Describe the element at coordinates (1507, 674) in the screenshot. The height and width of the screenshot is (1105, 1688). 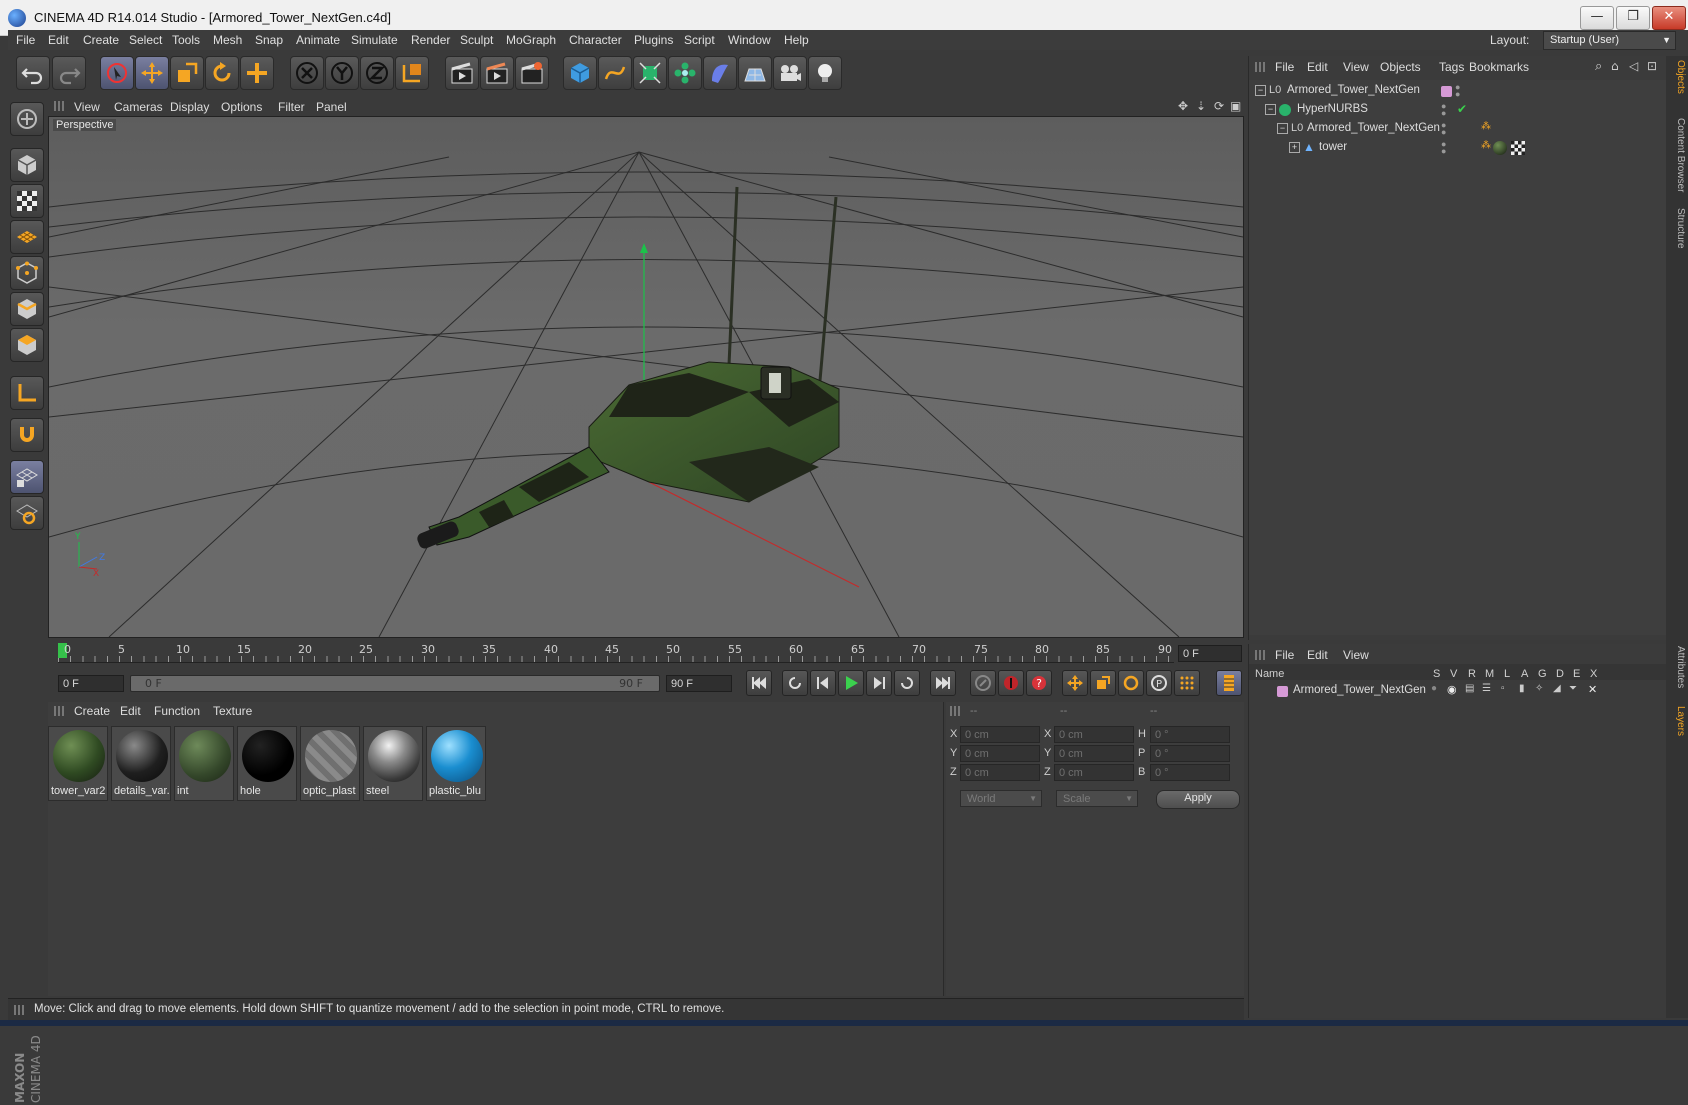
I see `layer-col-locked: L` at that location.